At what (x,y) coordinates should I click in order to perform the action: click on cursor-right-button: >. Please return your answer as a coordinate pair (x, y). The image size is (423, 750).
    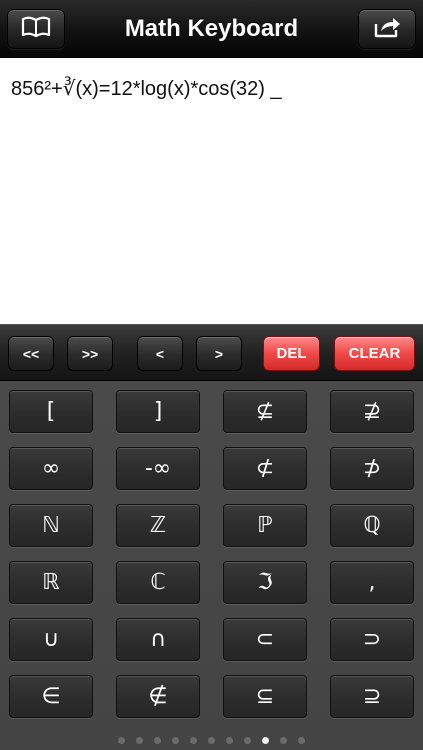
    Looking at the image, I should click on (219, 353).